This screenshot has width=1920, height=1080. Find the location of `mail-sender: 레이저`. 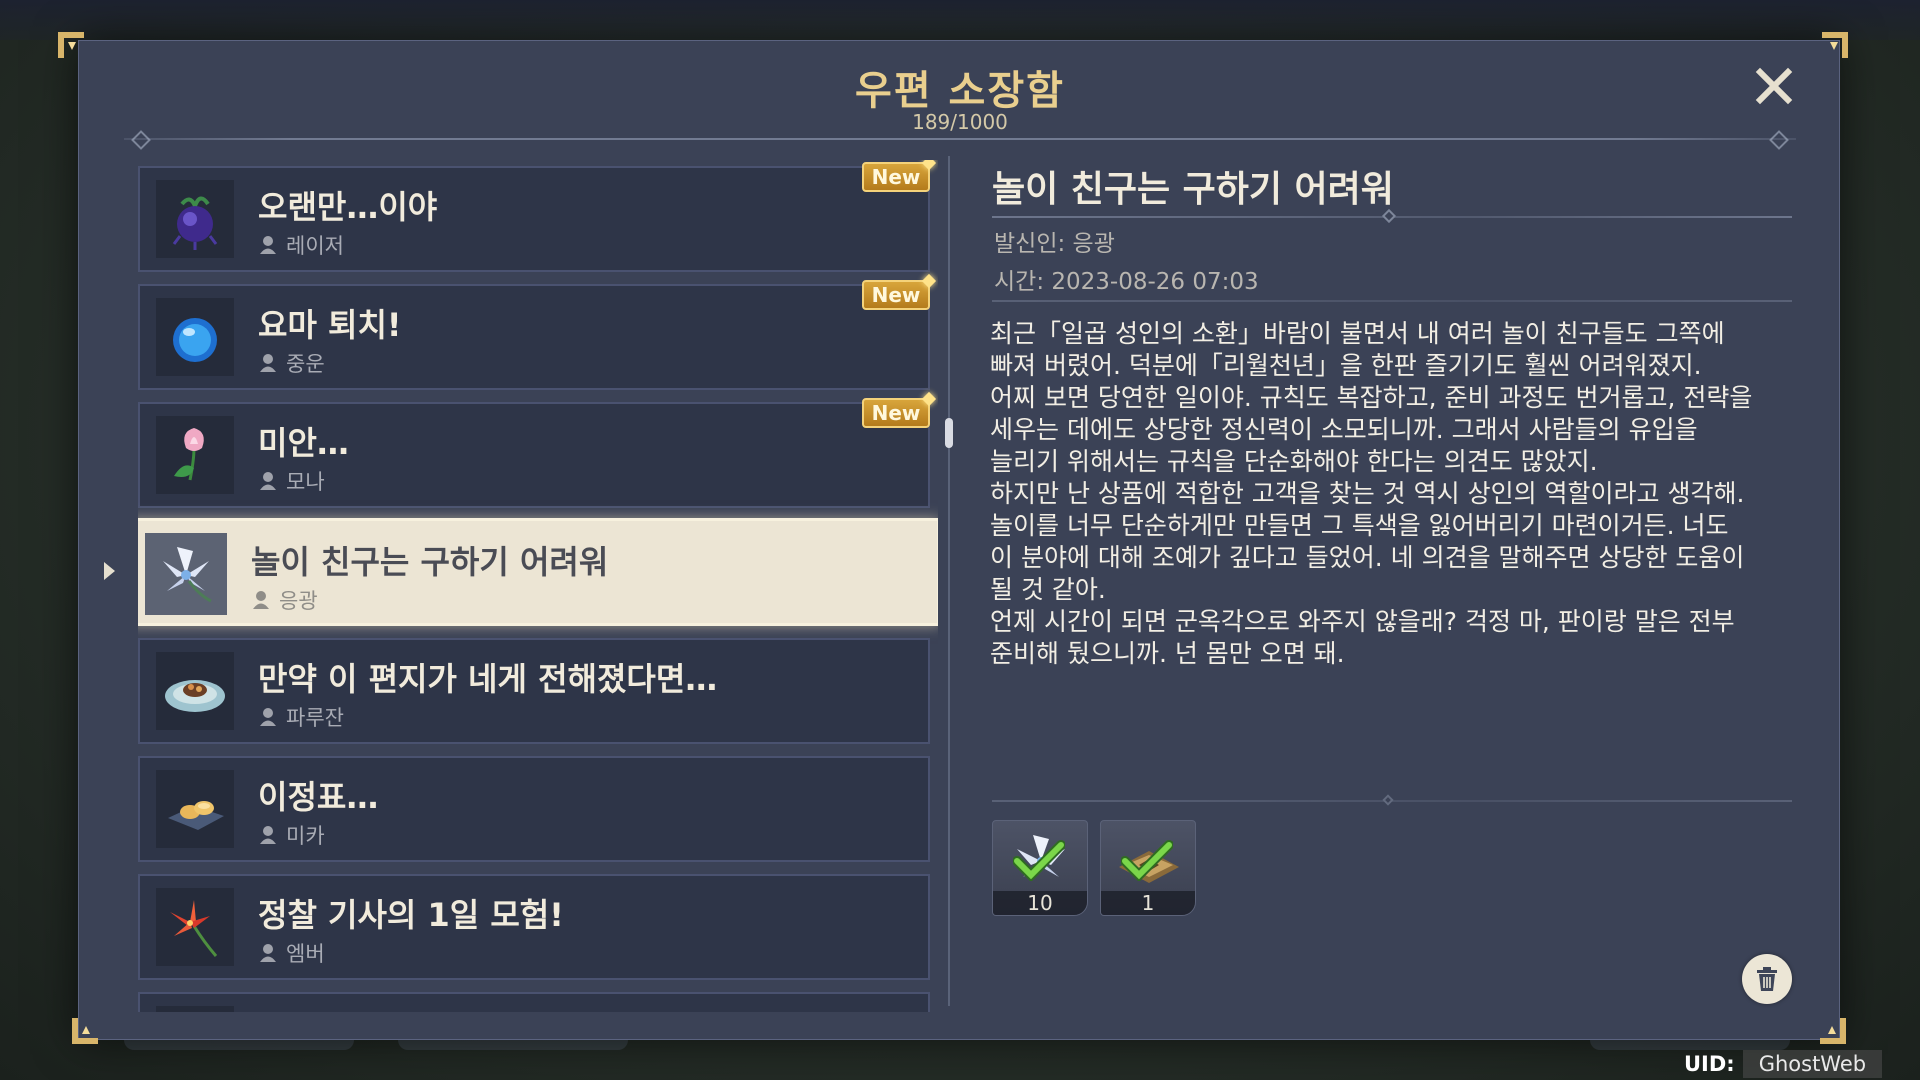

mail-sender: 레이저 is located at coordinates (301, 245).